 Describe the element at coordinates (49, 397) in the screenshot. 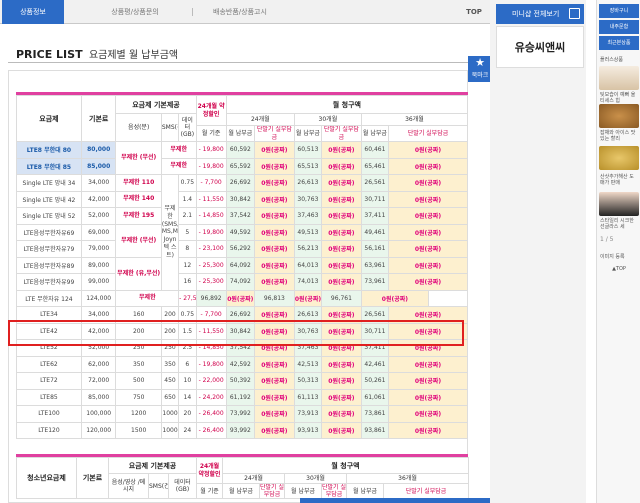

I see `cell-plan: LTE85` at that location.